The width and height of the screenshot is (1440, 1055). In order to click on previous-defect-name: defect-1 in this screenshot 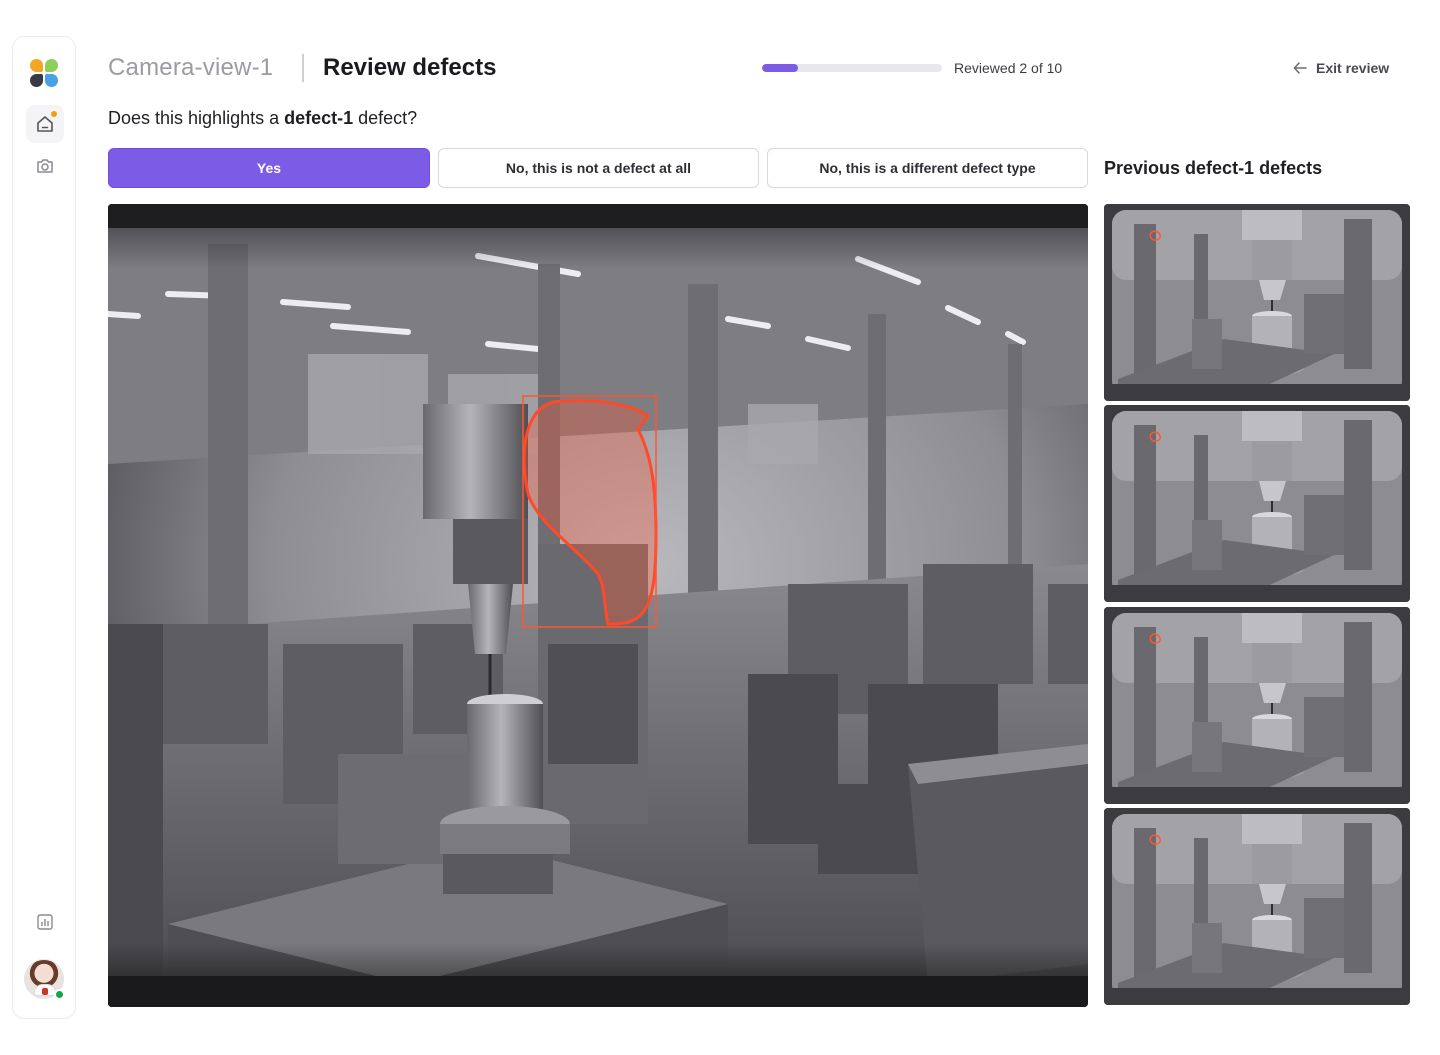, I will do `click(1220, 168)`.